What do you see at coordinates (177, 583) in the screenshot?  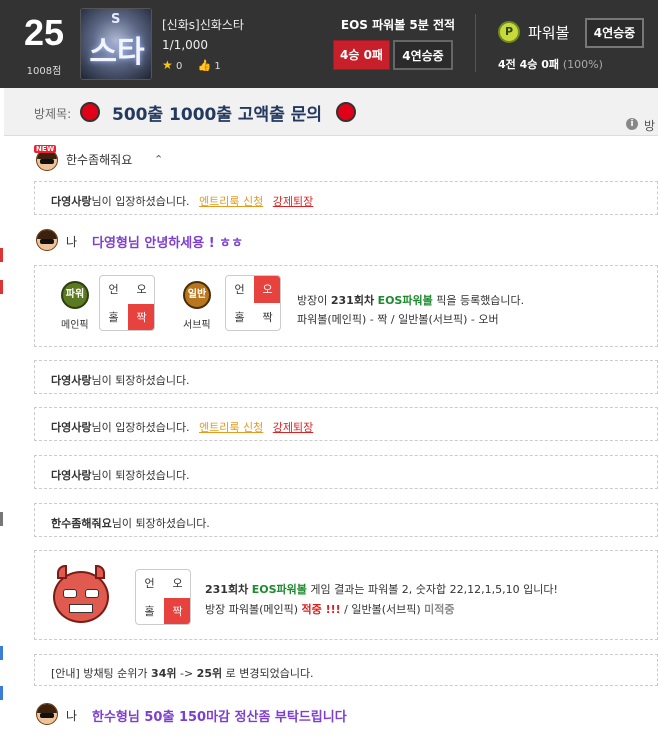 I see `grid-over: 오` at bounding box center [177, 583].